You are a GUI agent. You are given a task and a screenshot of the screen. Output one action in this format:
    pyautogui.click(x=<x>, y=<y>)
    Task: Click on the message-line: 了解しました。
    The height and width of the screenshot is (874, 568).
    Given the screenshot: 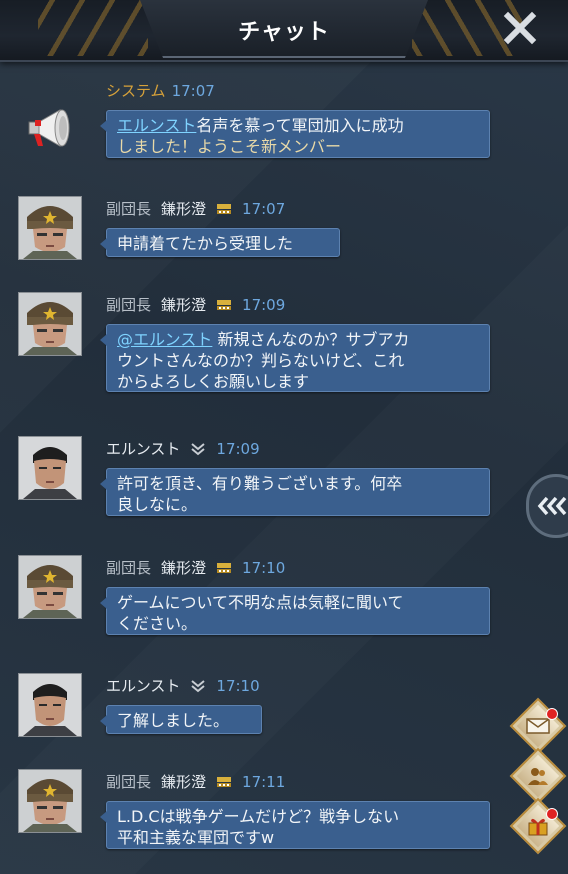 What is the action you would take?
    pyautogui.click(x=173, y=720)
    